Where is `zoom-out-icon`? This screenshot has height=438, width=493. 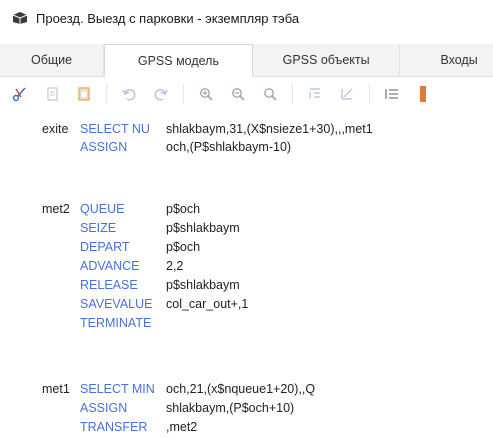 zoom-out-icon is located at coordinates (238, 94).